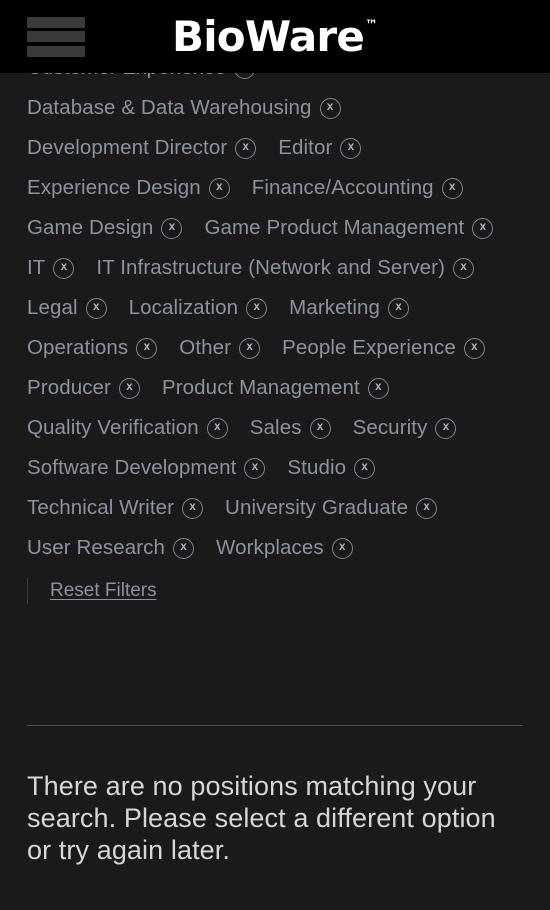 The image size is (550, 910). I want to click on filter-tag-label: IT Infrastructure (Network and Server), so click(271, 267).